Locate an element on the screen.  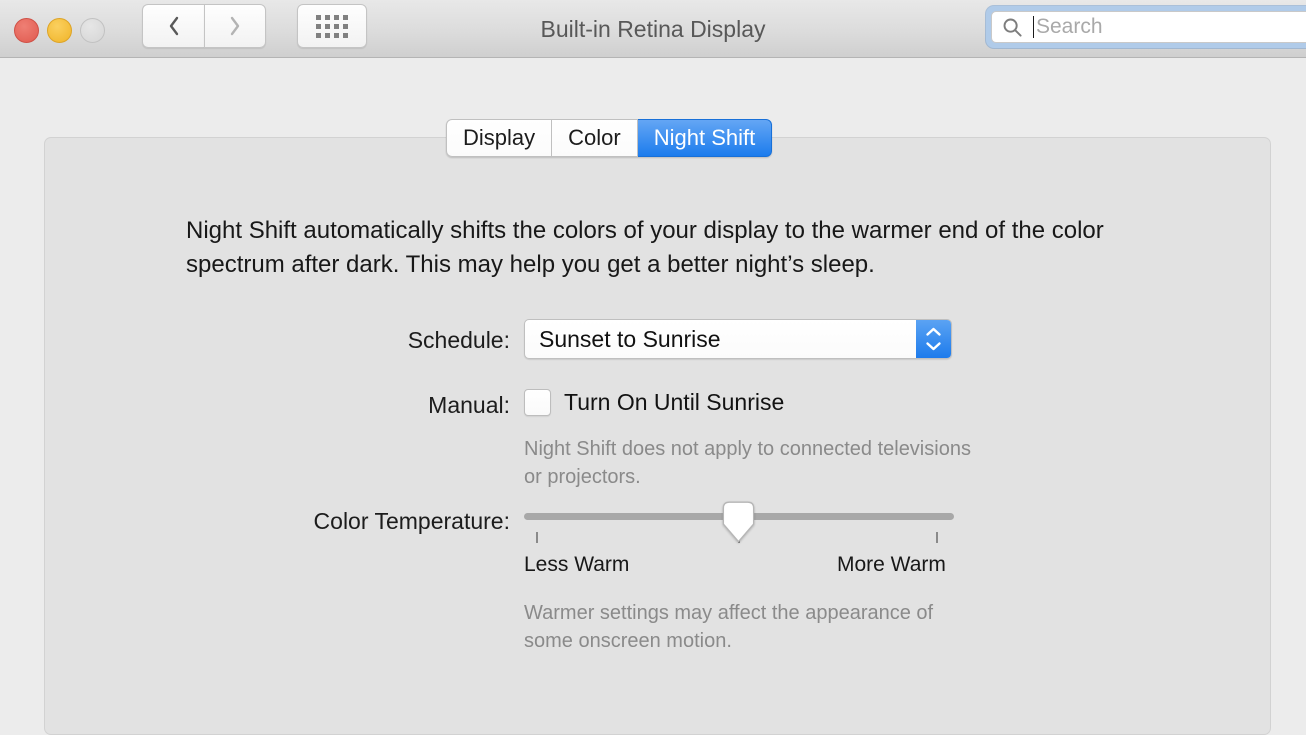
slider-thumb-icon is located at coordinates (738, 522).